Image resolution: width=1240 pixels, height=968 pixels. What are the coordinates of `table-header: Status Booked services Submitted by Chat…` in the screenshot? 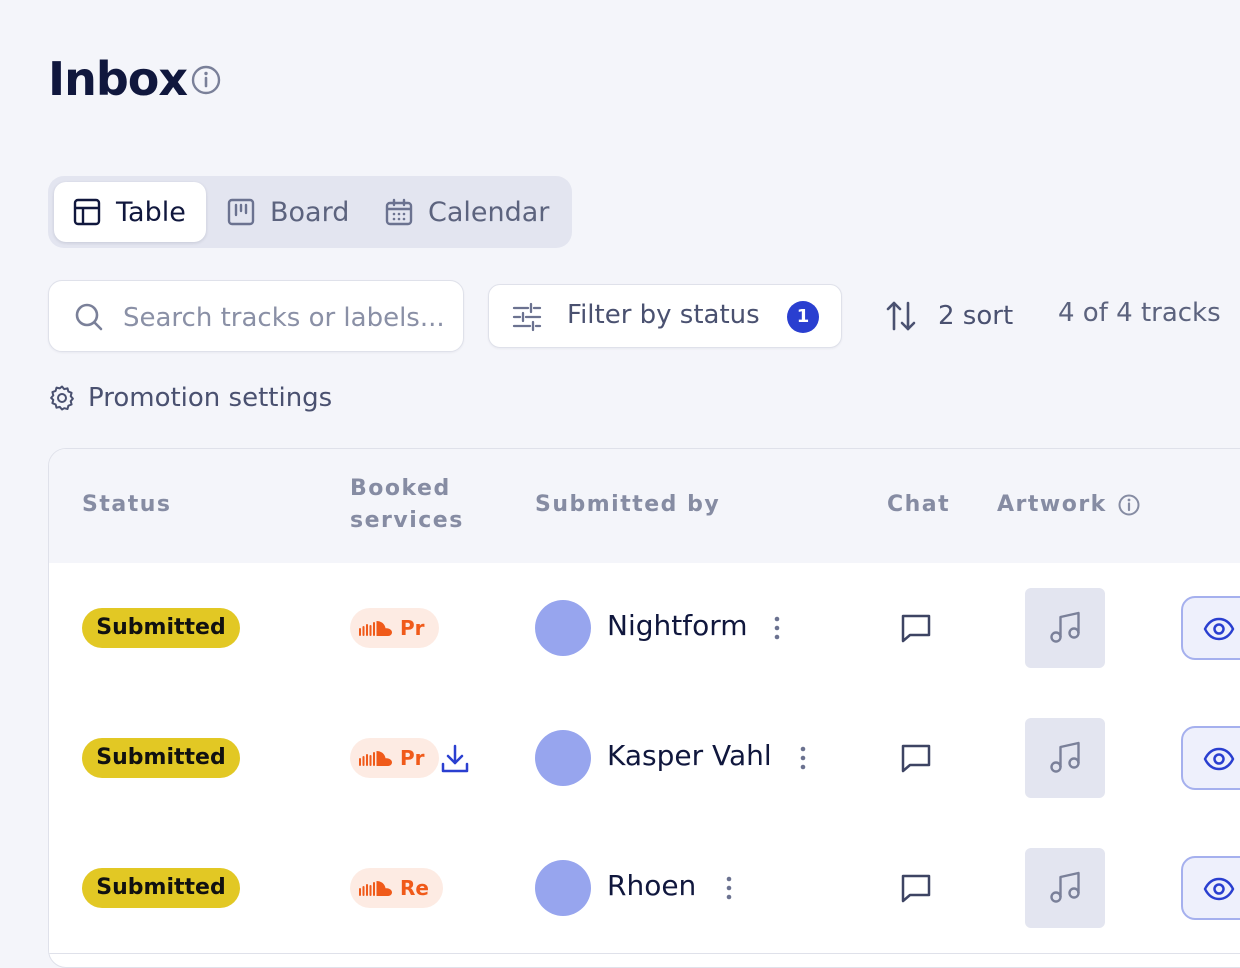 It's located at (644, 506).